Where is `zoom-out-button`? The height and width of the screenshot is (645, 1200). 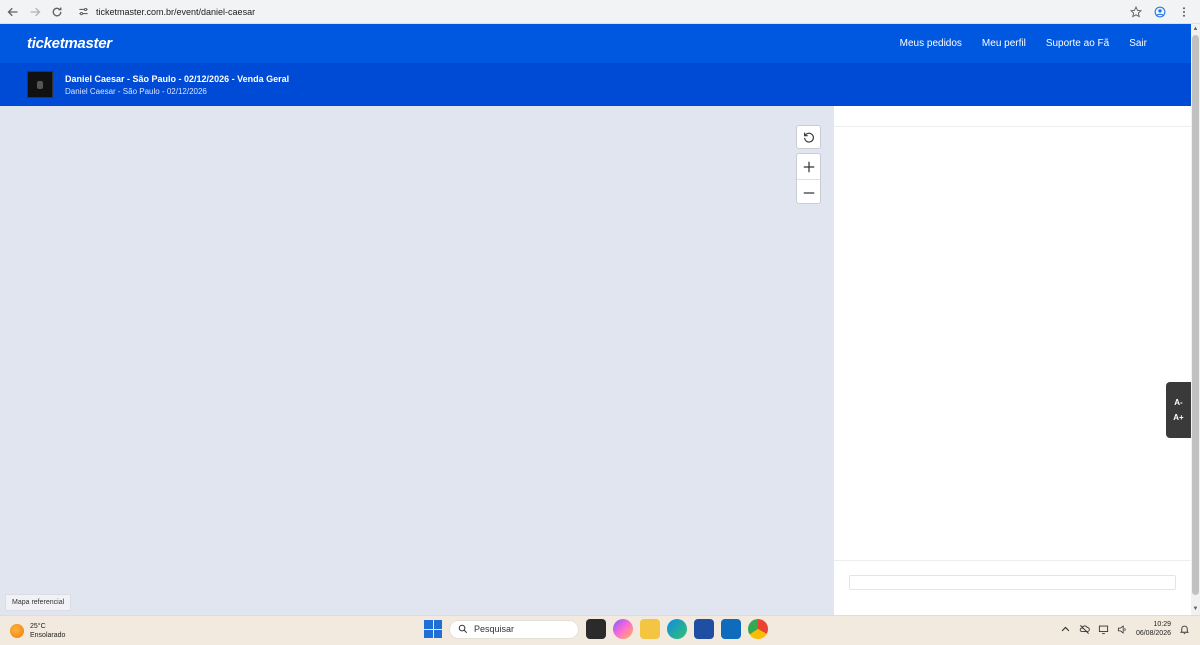
zoom-out-button is located at coordinates (808, 192).